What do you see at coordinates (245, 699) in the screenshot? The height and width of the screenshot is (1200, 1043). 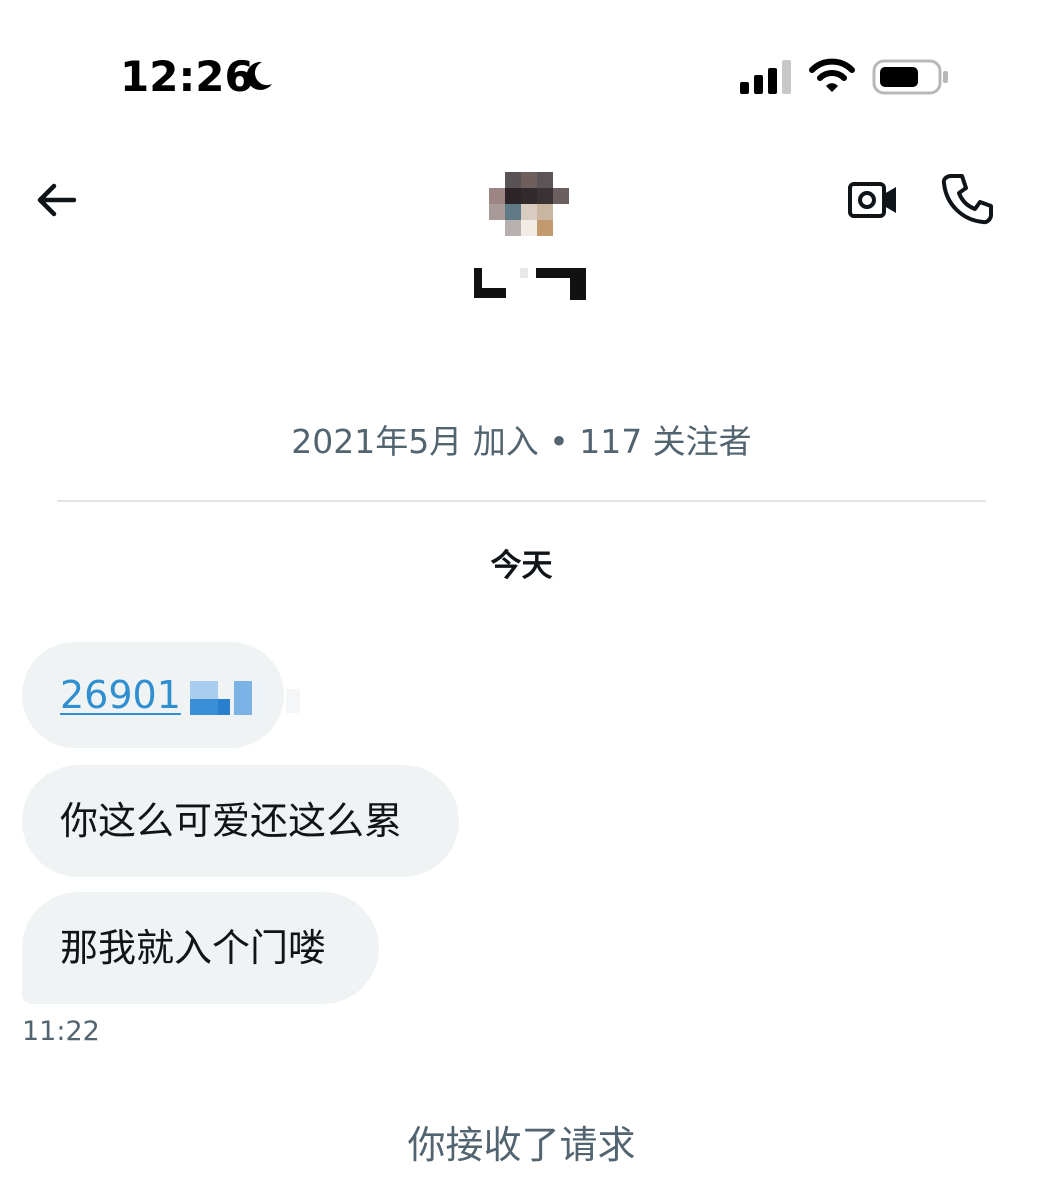 I see `pixelated-redaction` at bounding box center [245, 699].